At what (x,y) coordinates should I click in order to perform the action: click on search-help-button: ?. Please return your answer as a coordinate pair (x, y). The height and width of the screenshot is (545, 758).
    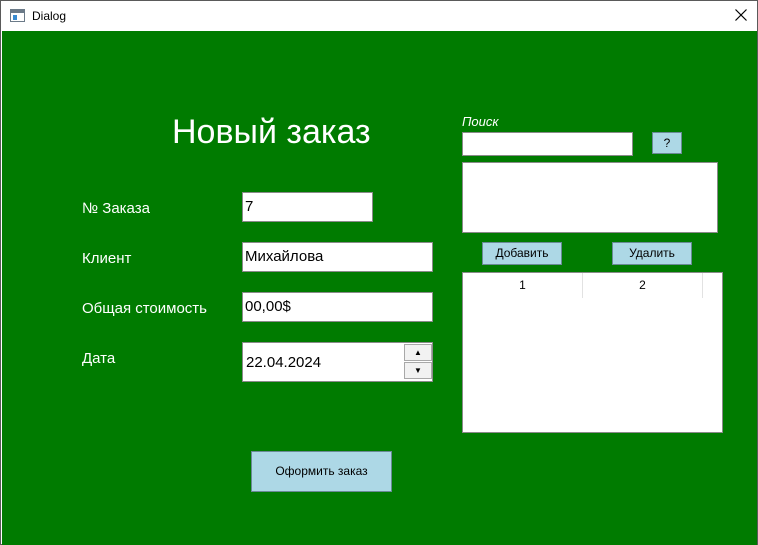
    Looking at the image, I should click on (667, 143).